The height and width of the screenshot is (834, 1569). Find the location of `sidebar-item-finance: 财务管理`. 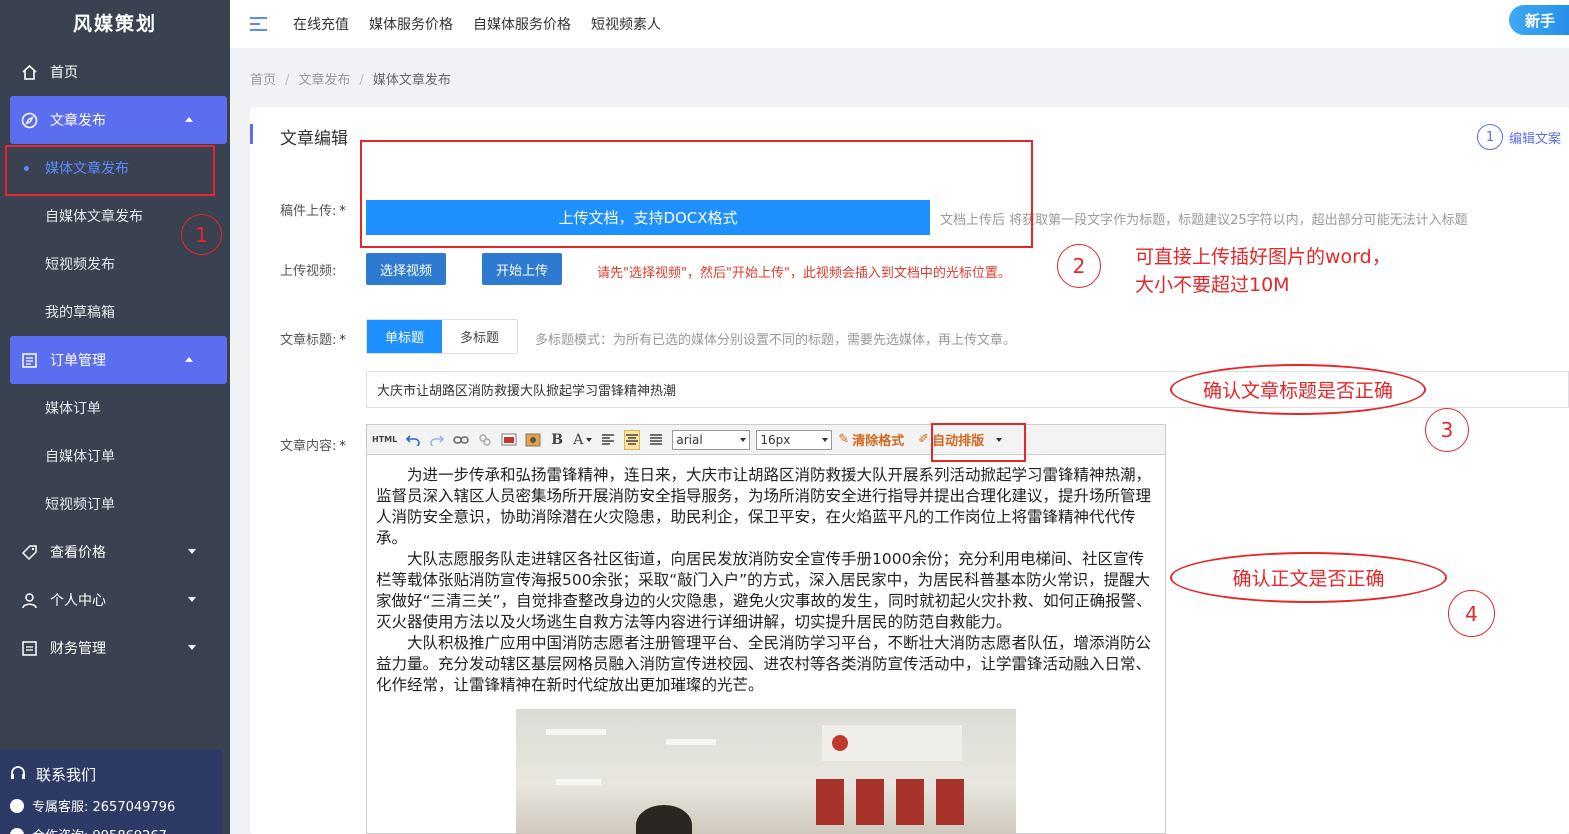

sidebar-item-finance: 财务管理 is located at coordinates (115, 648).